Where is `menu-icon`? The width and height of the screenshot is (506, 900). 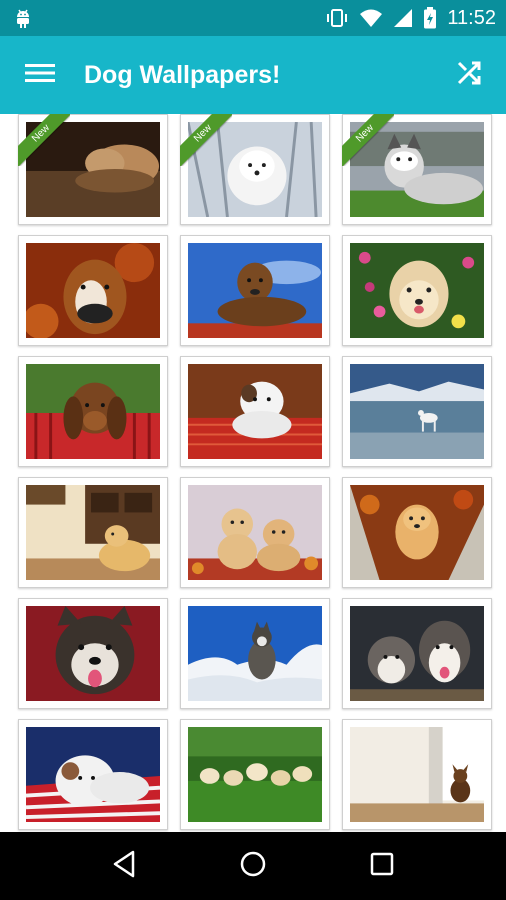
menu-icon is located at coordinates (40, 75).